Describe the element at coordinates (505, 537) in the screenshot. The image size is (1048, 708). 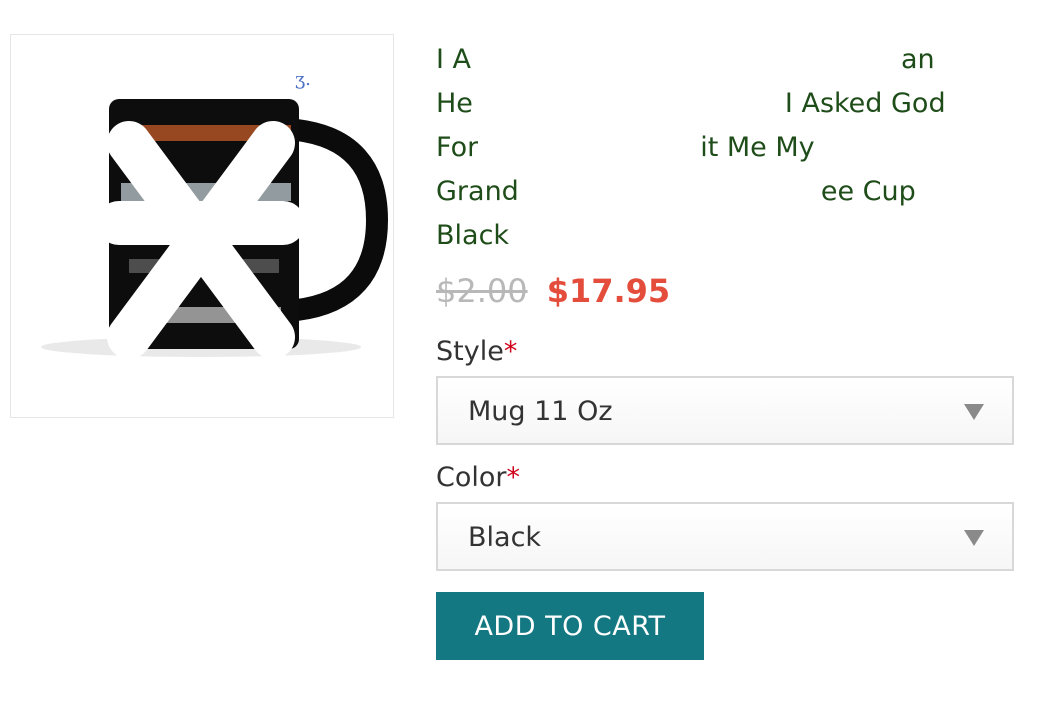
I see `color-selected-value: Black` at that location.